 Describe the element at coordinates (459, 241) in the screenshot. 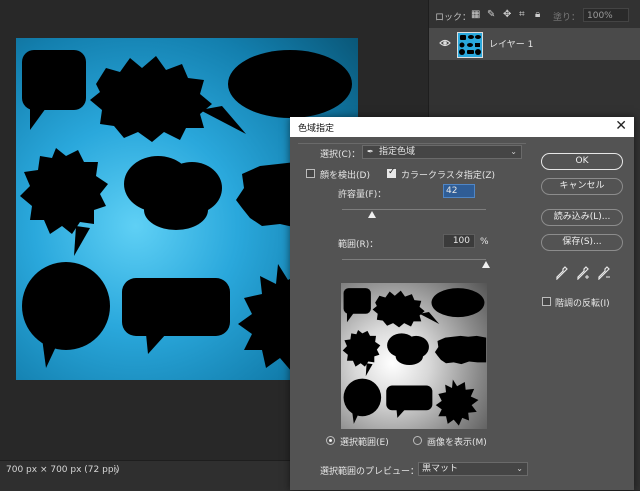

I see `range-input: 100` at that location.